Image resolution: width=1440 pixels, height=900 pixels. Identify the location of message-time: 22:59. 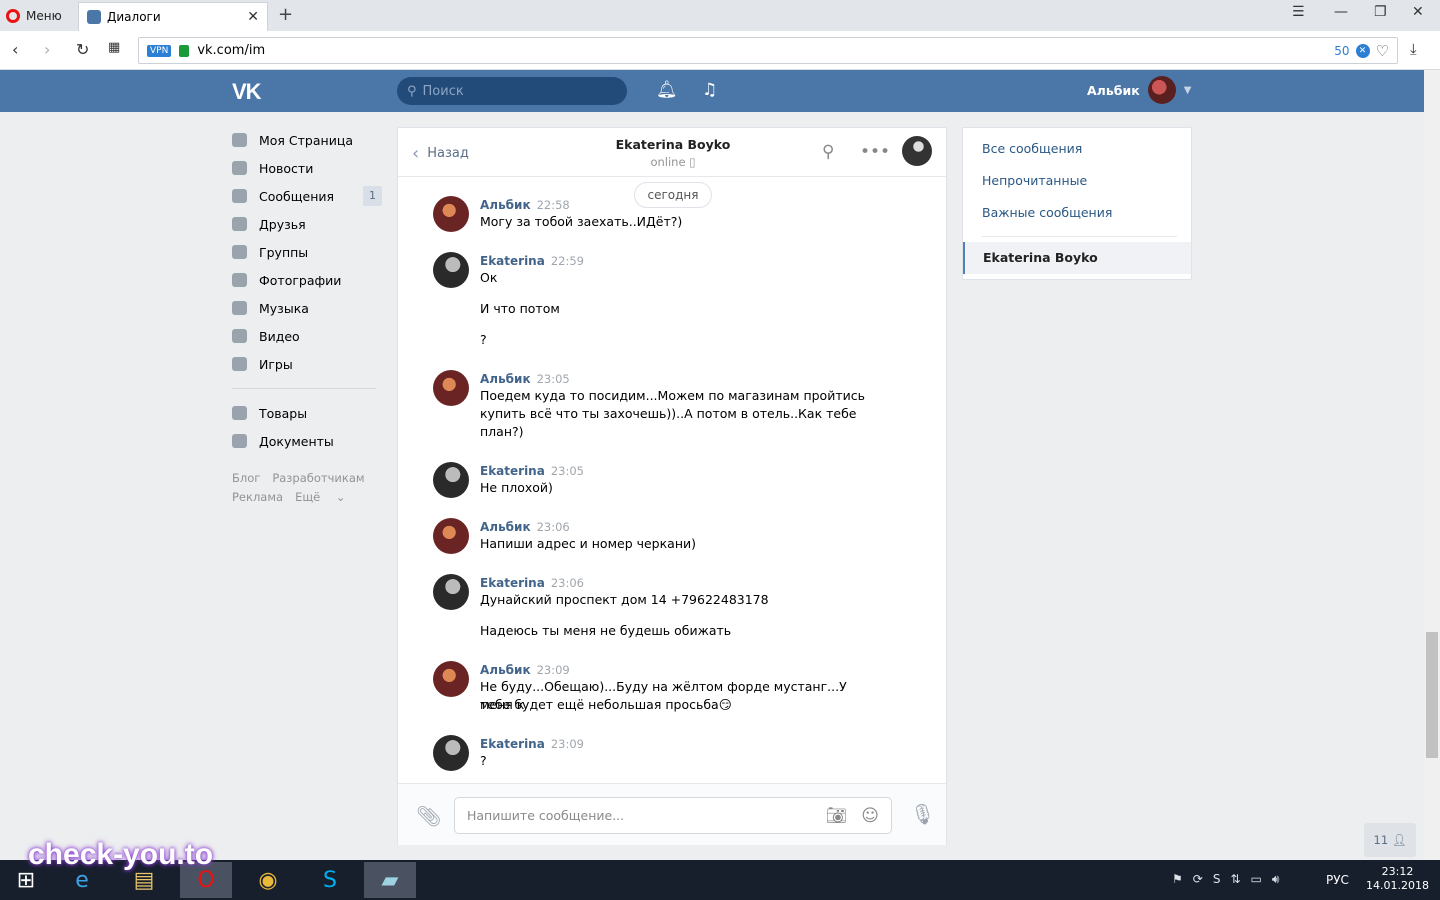
(567, 261).